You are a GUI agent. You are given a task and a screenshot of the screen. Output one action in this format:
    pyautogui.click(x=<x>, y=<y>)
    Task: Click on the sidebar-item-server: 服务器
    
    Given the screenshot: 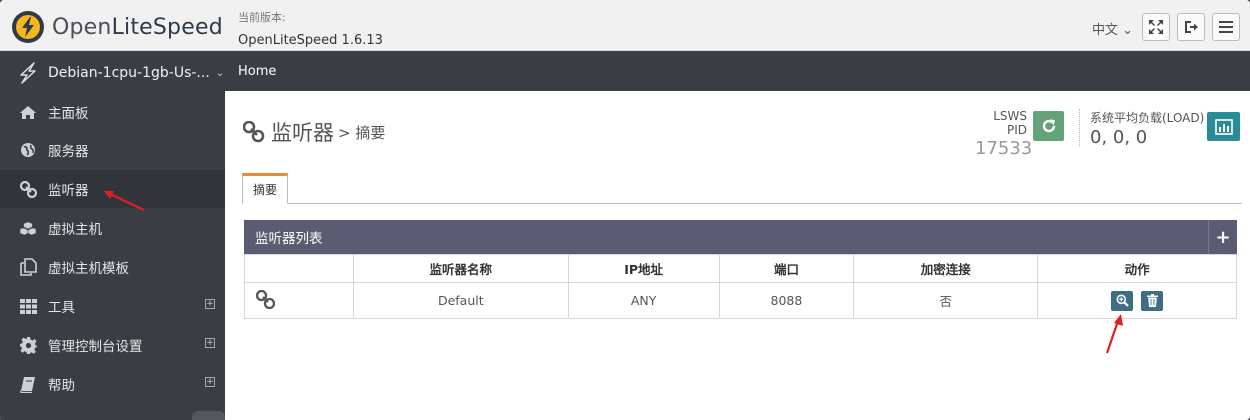 What is the action you would take?
    pyautogui.click(x=112, y=150)
    